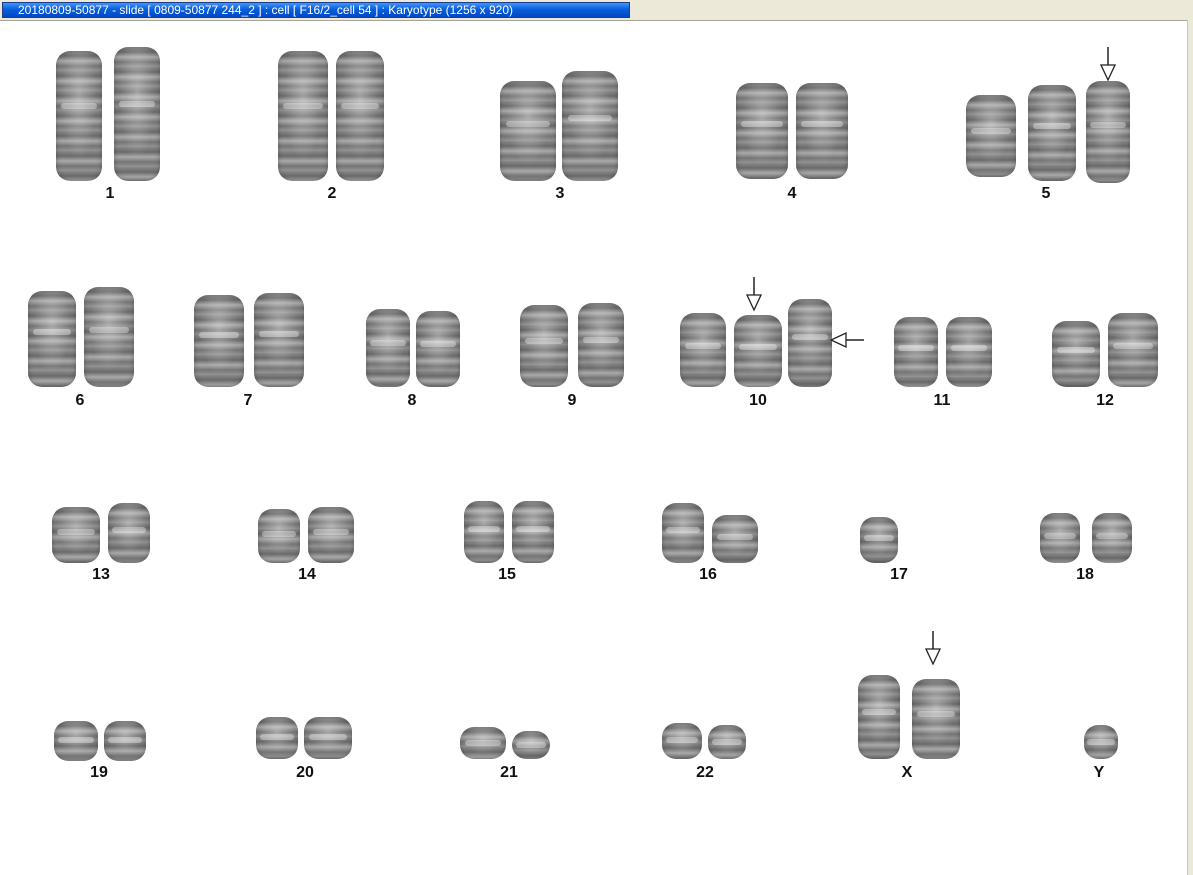  I want to click on chromosome-label-15: 15, so click(507, 574).